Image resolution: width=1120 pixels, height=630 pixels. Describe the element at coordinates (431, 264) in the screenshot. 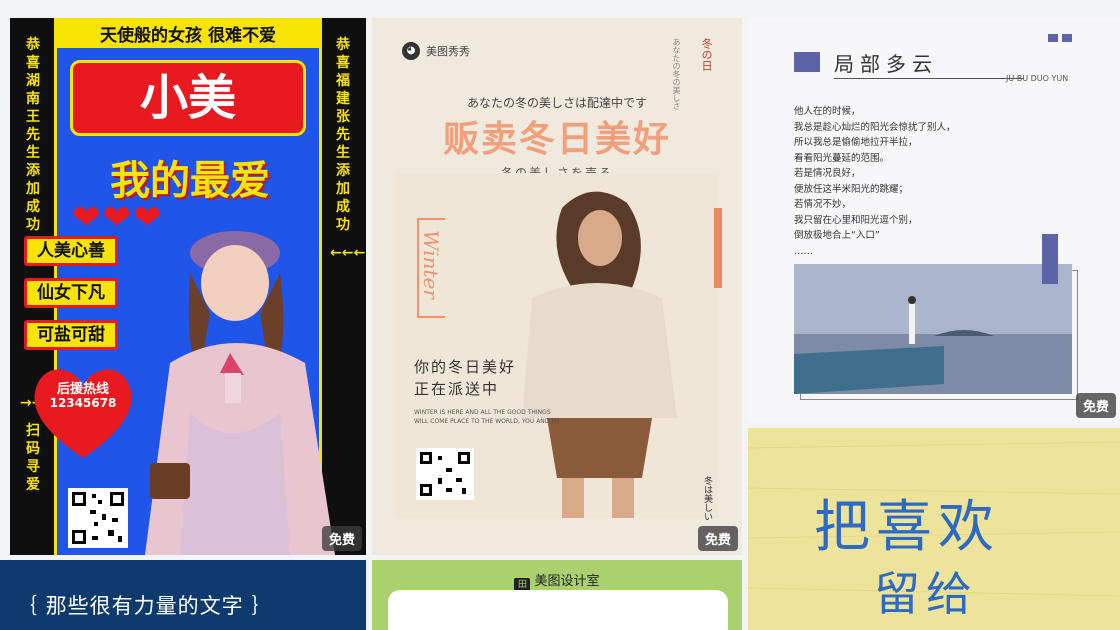

I see `winter-label: Winter` at that location.